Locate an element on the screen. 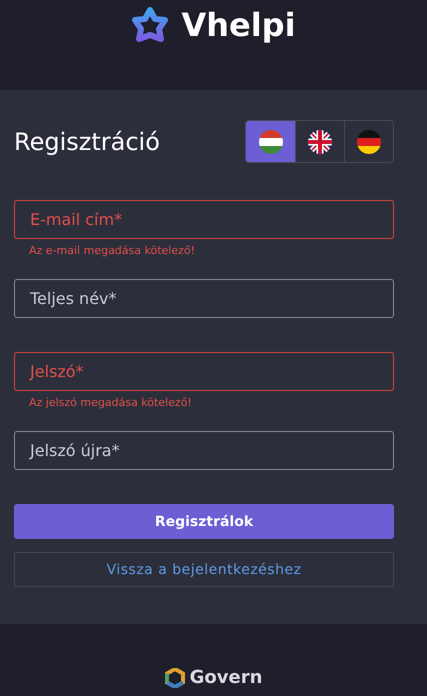  hungary-flag-icon is located at coordinates (270, 142).